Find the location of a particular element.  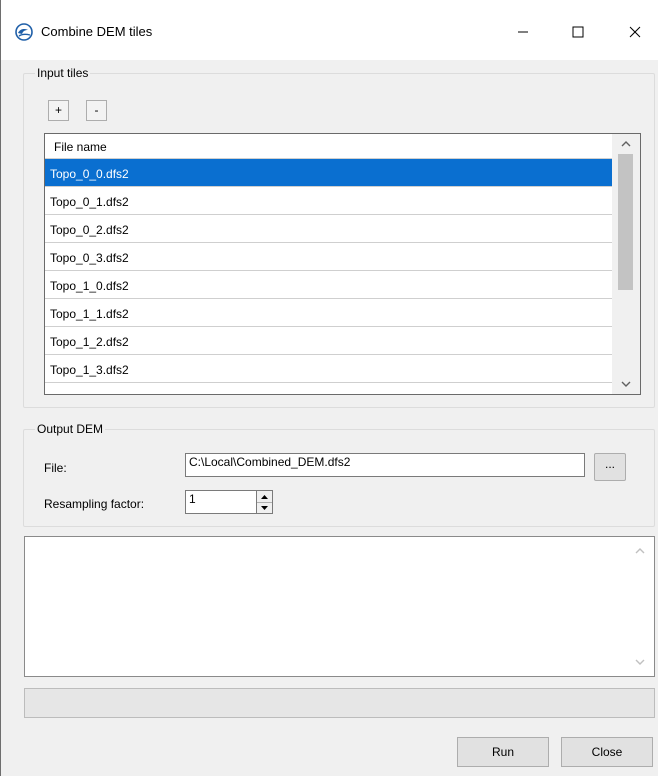

triangle-down-icon is located at coordinates (264, 508).